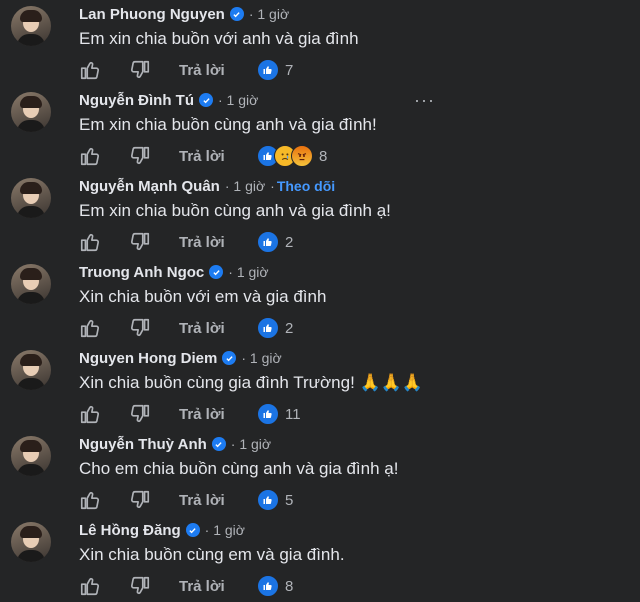  What do you see at coordinates (148, 358) in the screenshot?
I see `comment-author-name: Nguyen Hong Diem` at bounding box center [148, 358].